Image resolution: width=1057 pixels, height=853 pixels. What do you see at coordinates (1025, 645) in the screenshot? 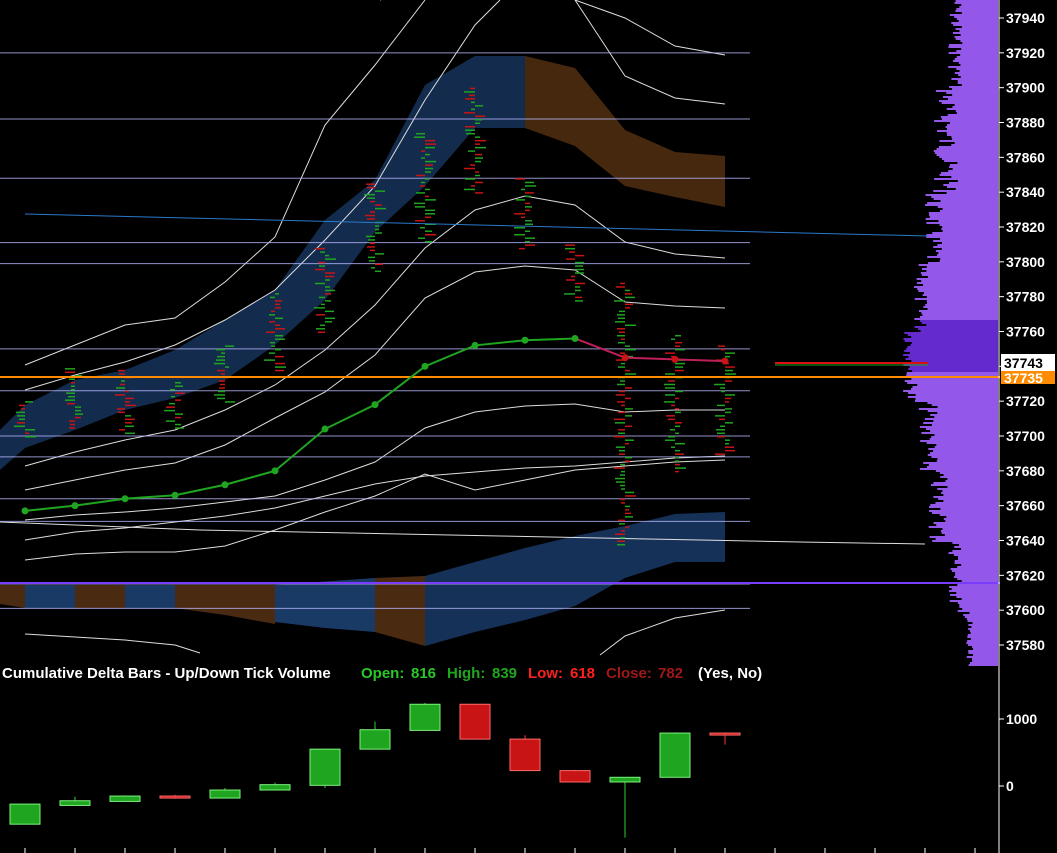
I see `price-axis-label: 37580` at bounding box center [1025, 645].